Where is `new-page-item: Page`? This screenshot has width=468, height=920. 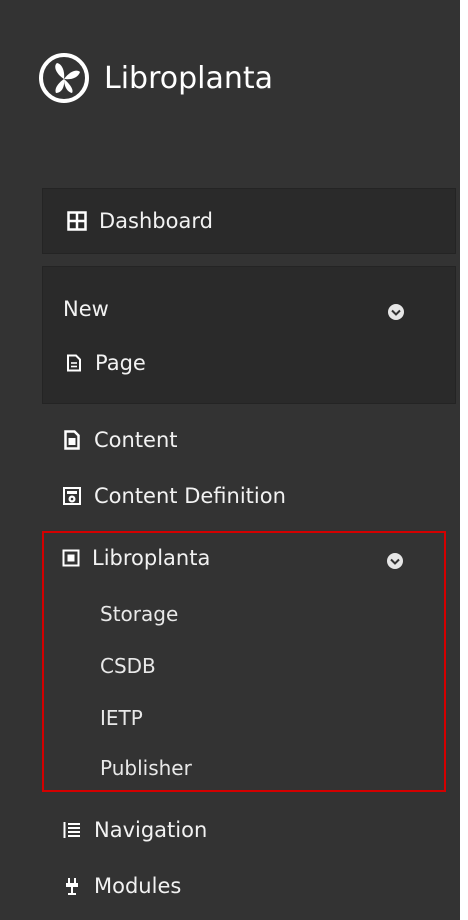 new-page-item: Page is located at coordinates (105, 363).